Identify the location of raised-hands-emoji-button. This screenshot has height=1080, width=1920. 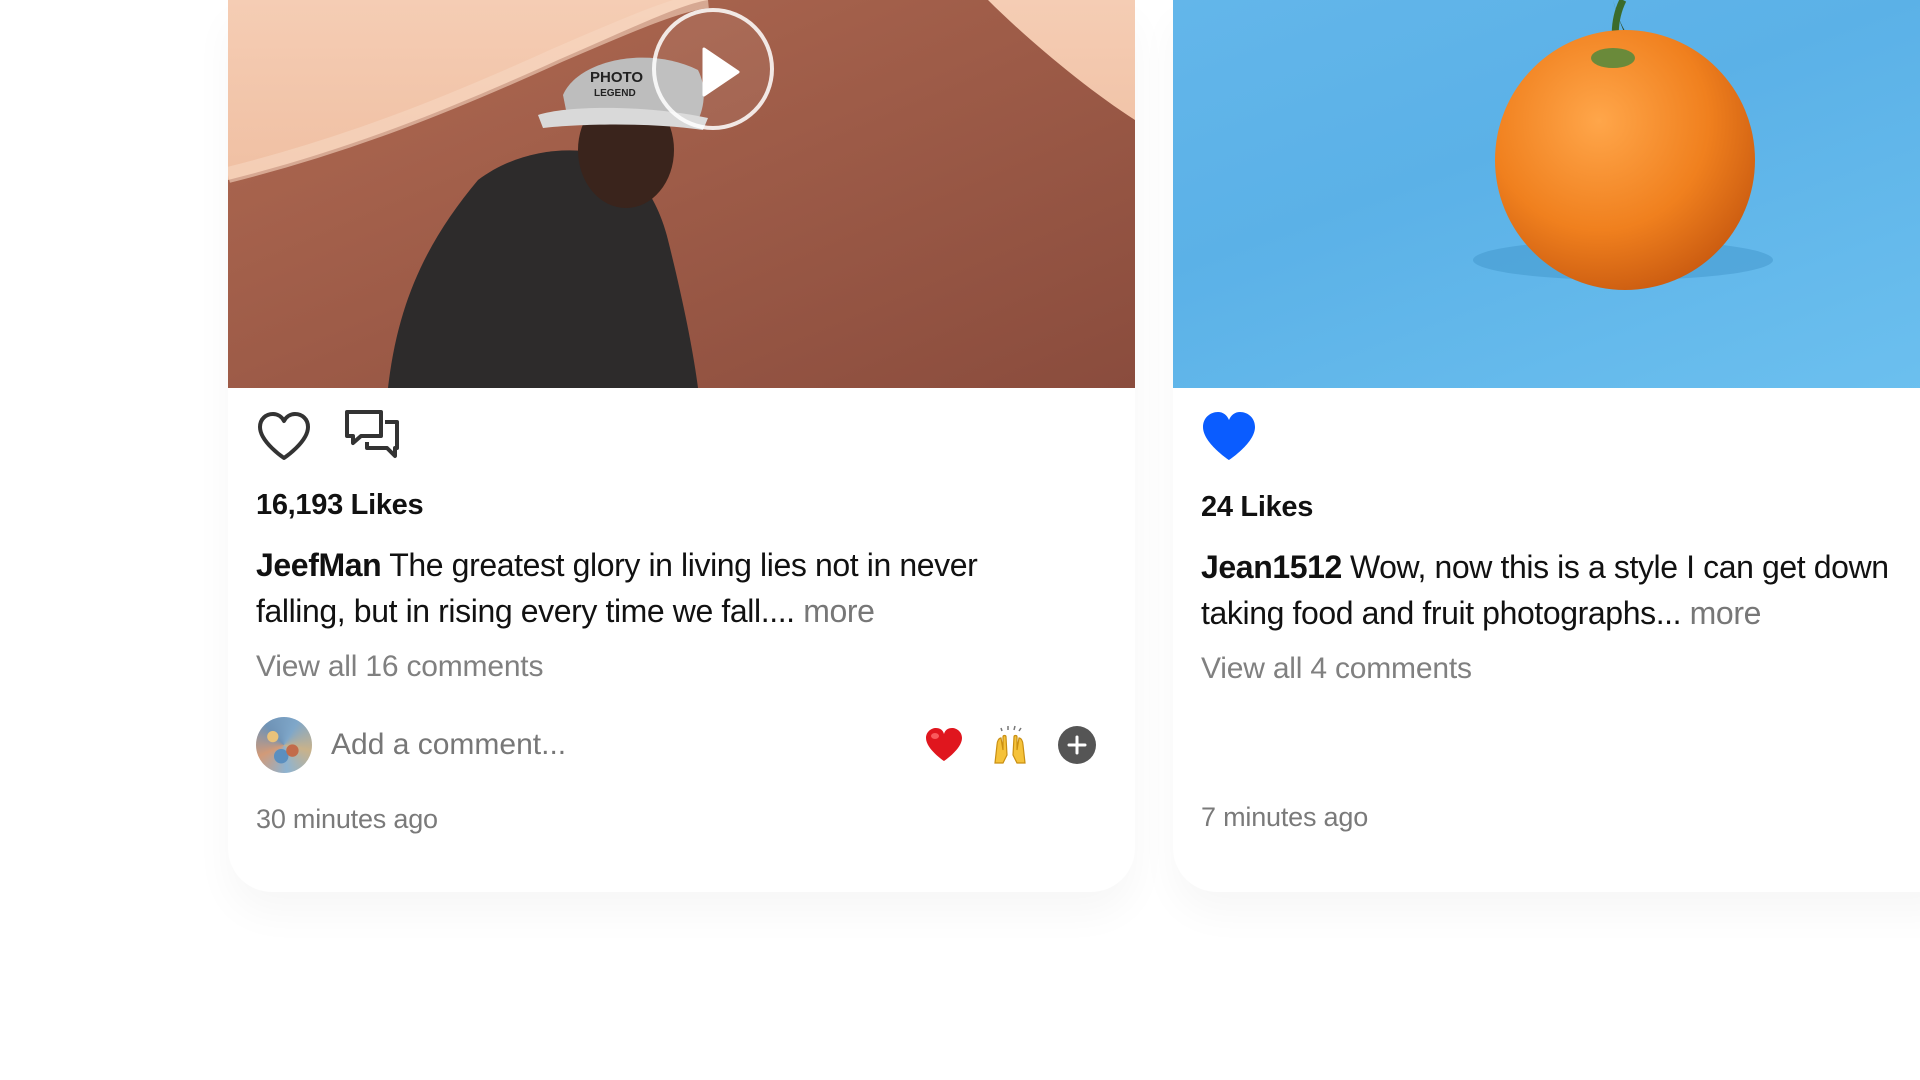
(1010, 745).